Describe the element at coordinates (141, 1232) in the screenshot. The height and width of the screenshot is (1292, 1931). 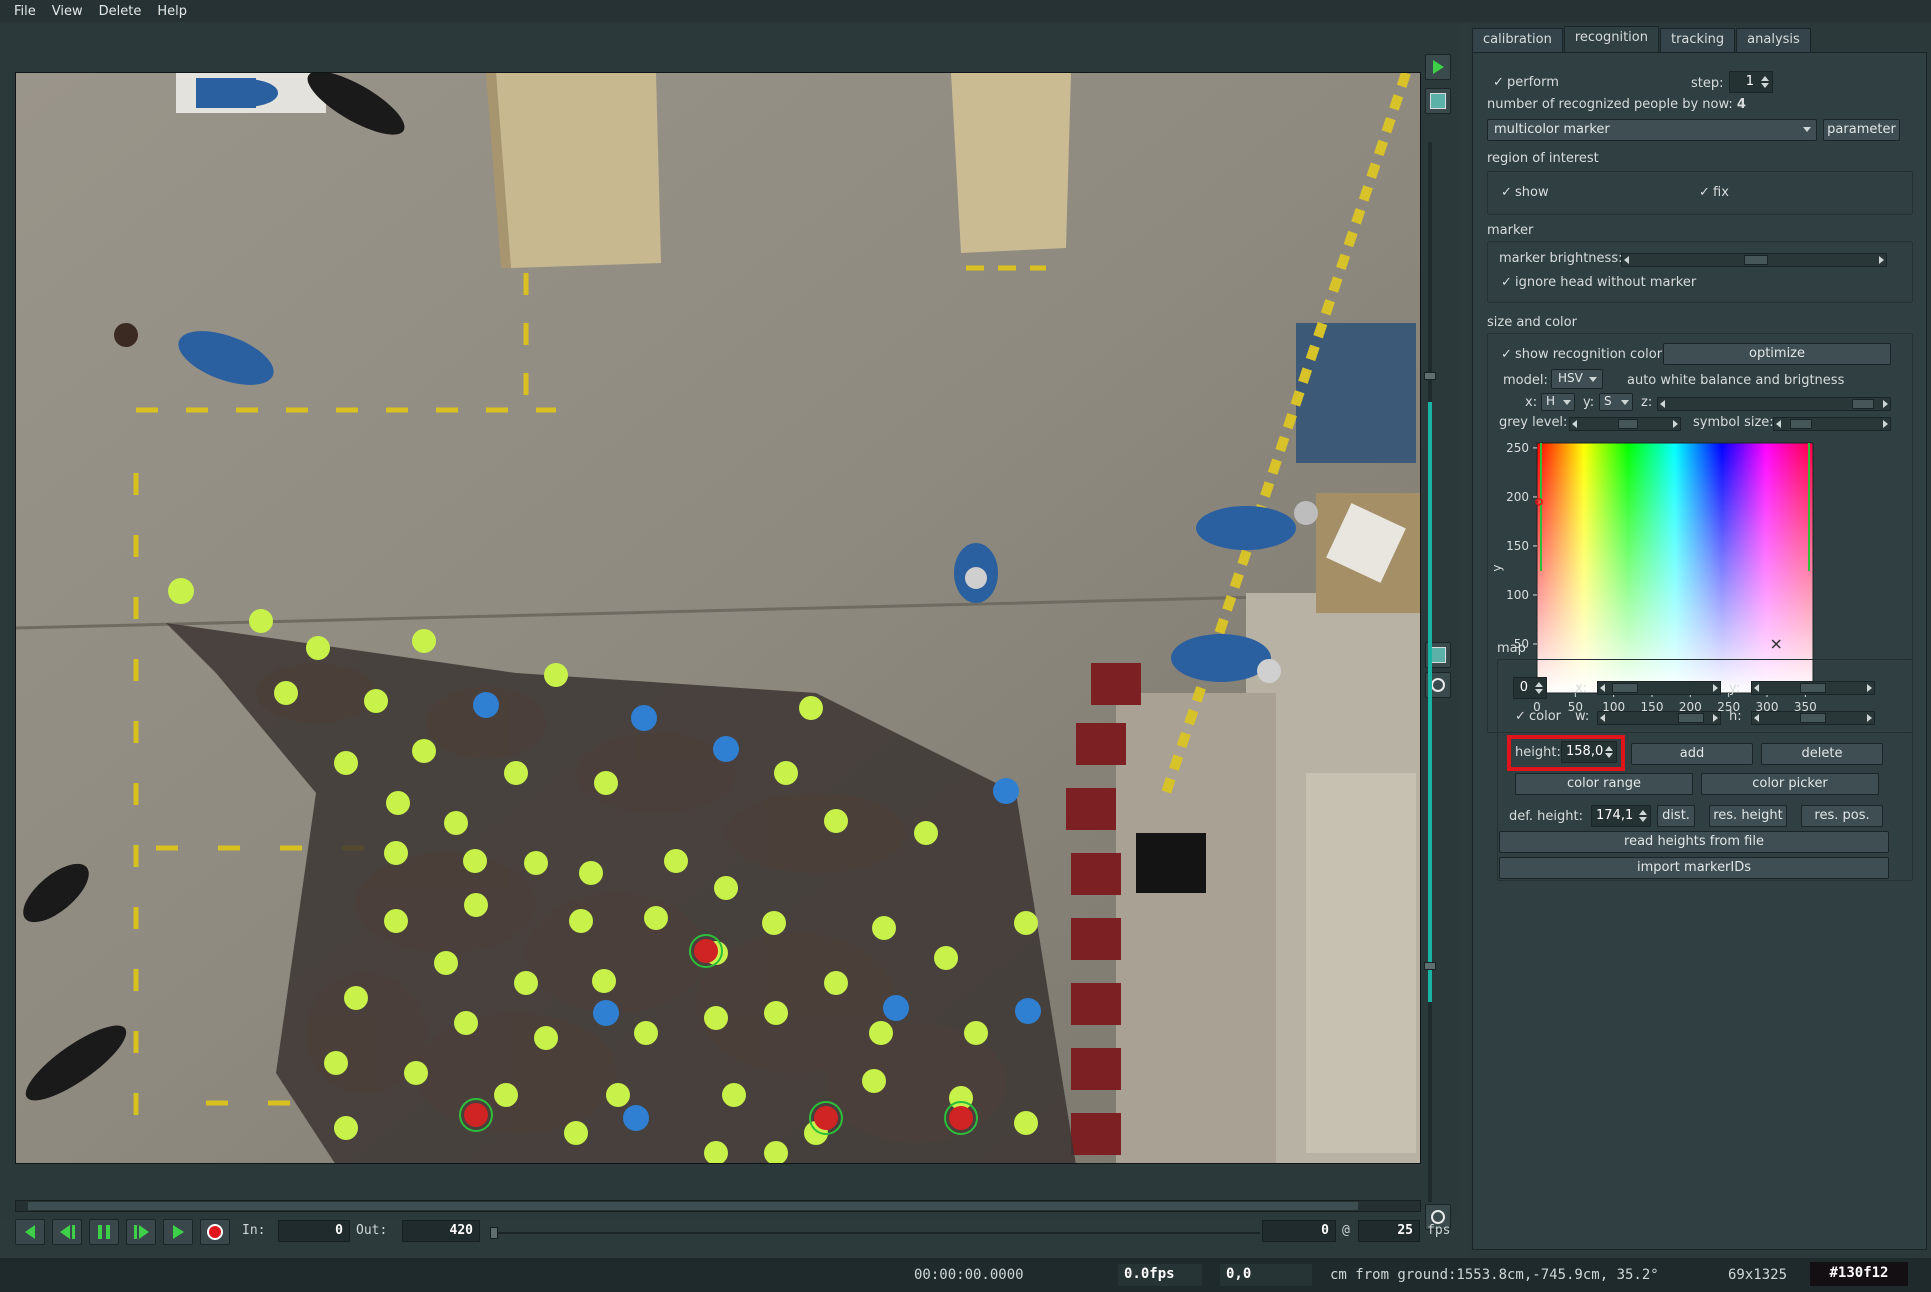
I see `frame-forward-button` at that location.